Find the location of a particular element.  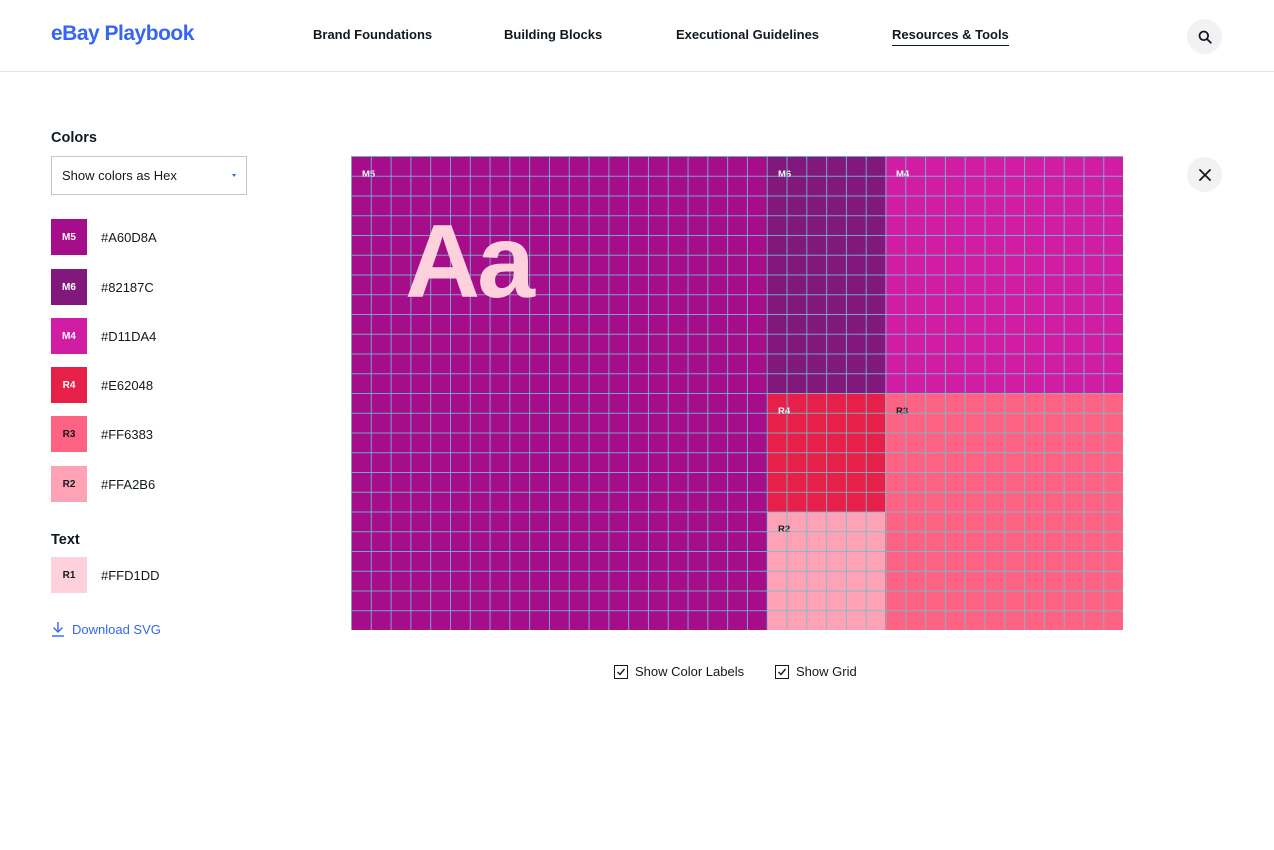

swatch-row-r3: R3 #FF6383 is located at coordinates (102, 434).